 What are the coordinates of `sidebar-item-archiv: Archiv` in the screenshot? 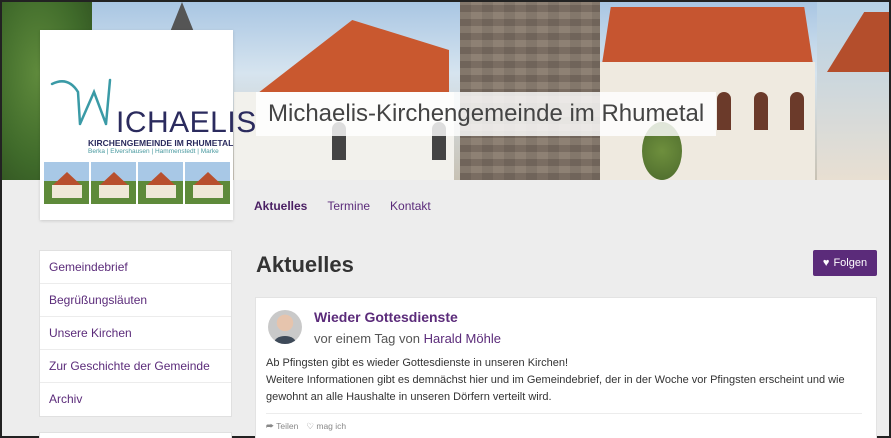 It's located at (135, 399).